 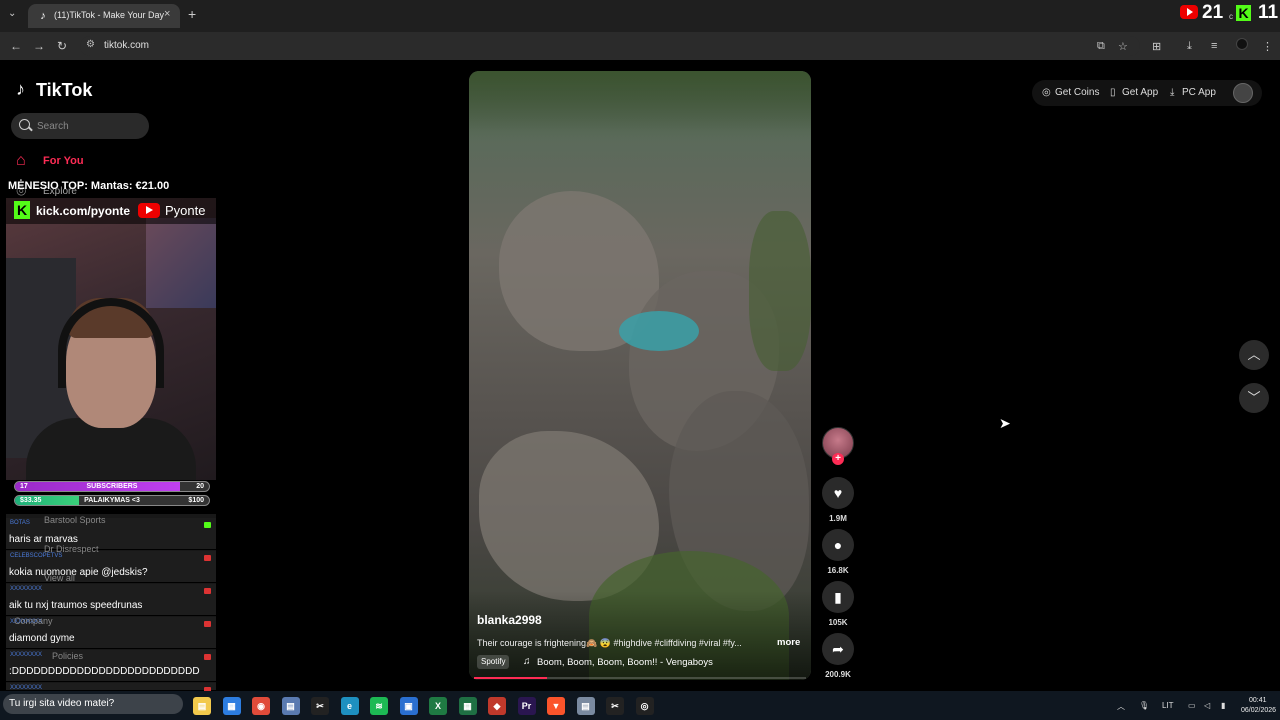 I want to click on previous-video-chevron-up-icon: ︿, so click(x=1254, y=355).